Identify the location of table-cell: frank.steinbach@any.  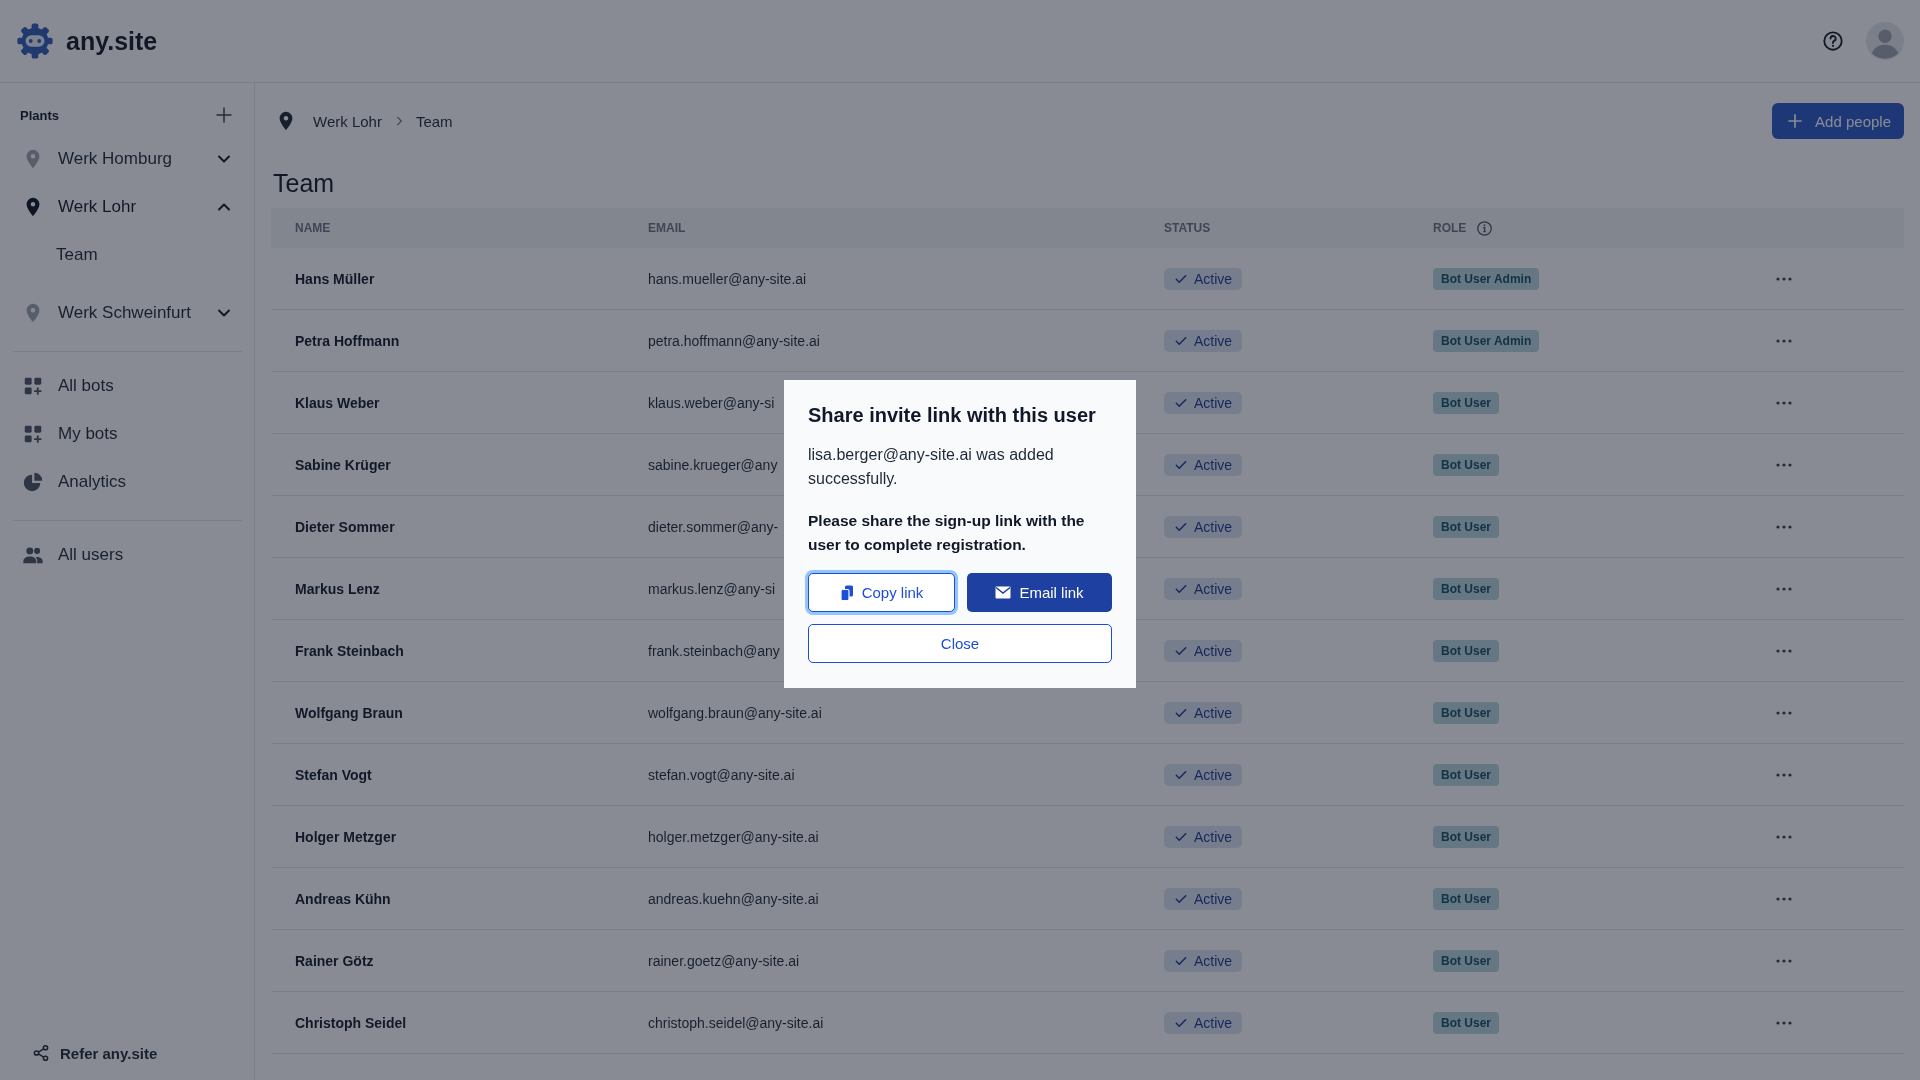
(714, 650).